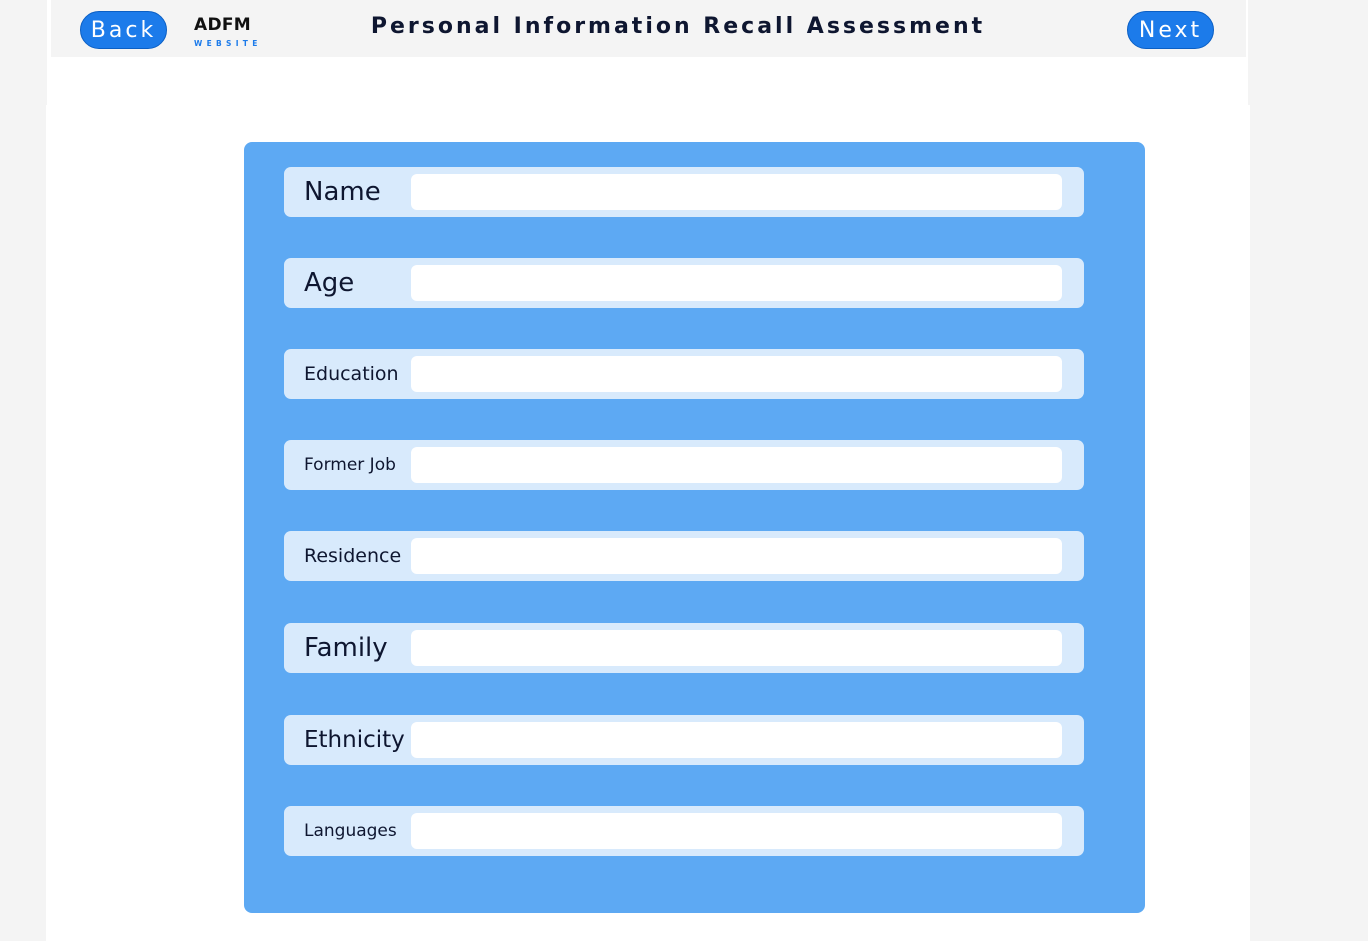 The image size is (1368, 941). I want to click on field-row-family: Family, so click(684, 648).